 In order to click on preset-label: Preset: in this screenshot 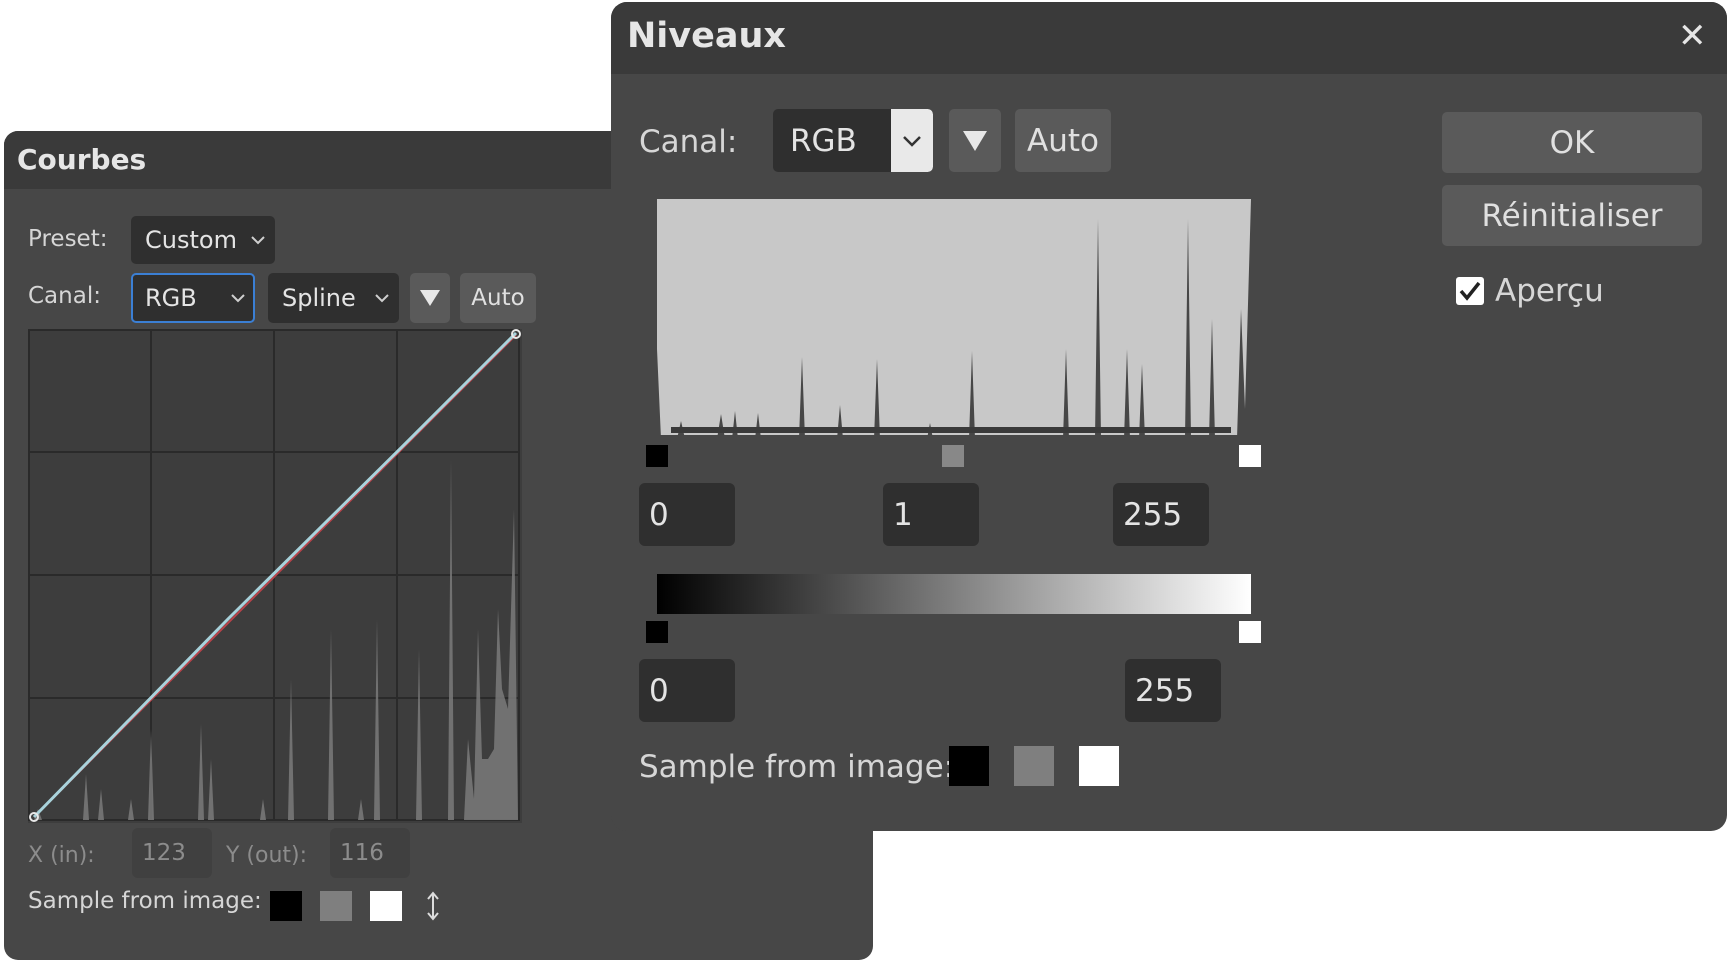, I will do `click(68, 239)`.